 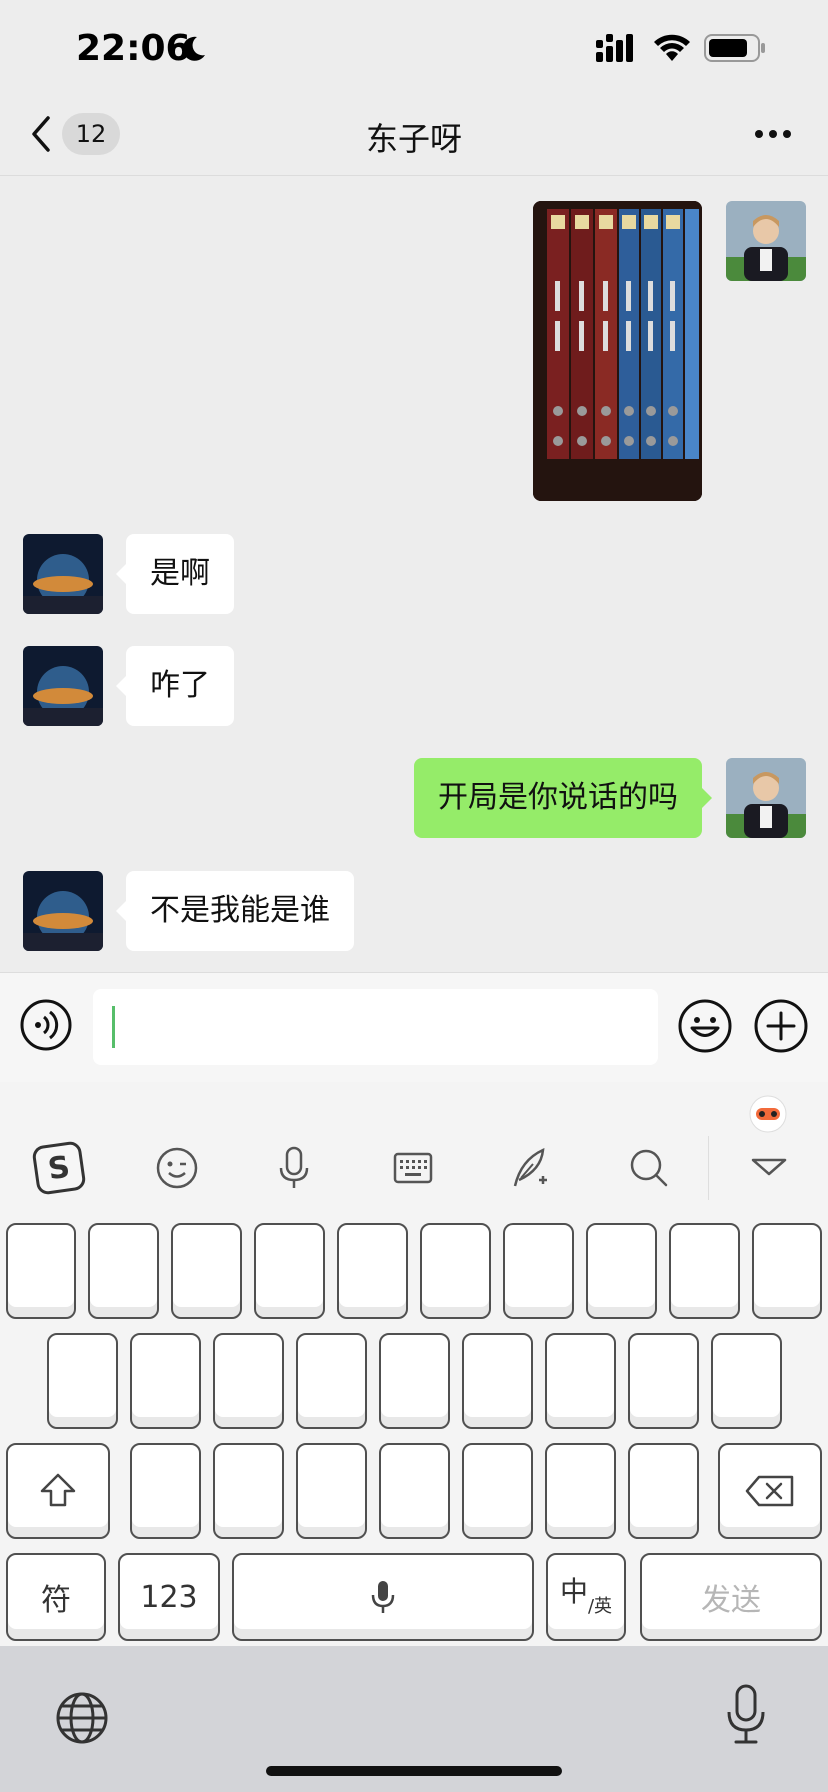 What do you see at coordinates (781, 1026) in the screenshot?
I see `plus-icon` at bounding box center [781, 1026].